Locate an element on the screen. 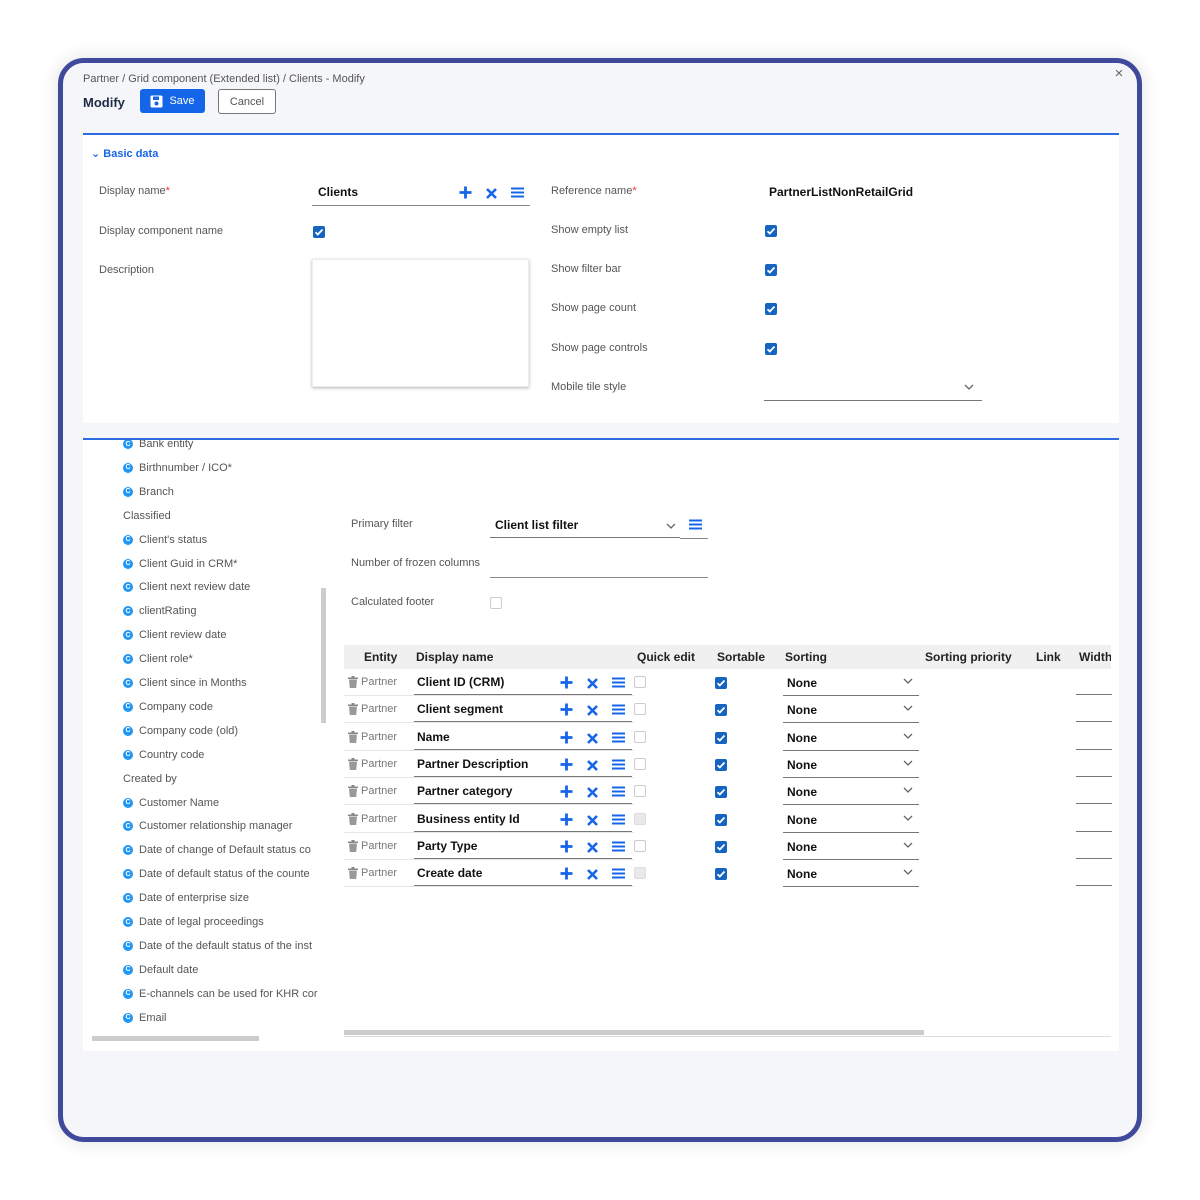 The image size is (1200, 1200). show-empty-list-checkbox is located at coordinates (771, 231).